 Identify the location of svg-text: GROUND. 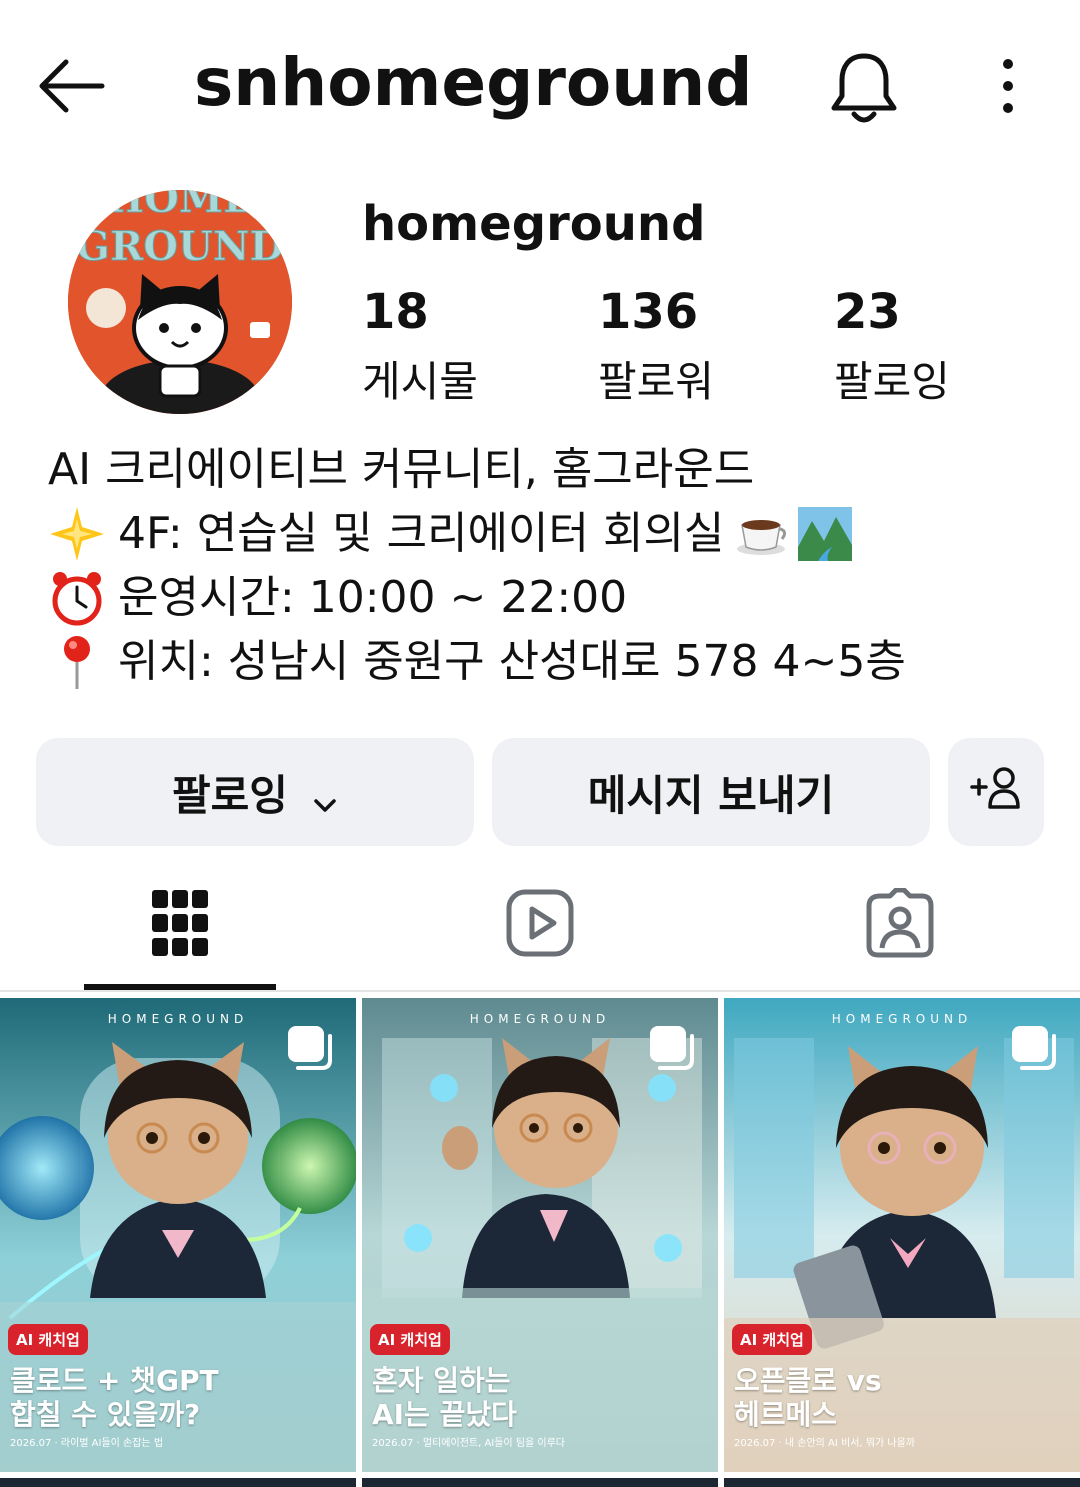
(180, 246).